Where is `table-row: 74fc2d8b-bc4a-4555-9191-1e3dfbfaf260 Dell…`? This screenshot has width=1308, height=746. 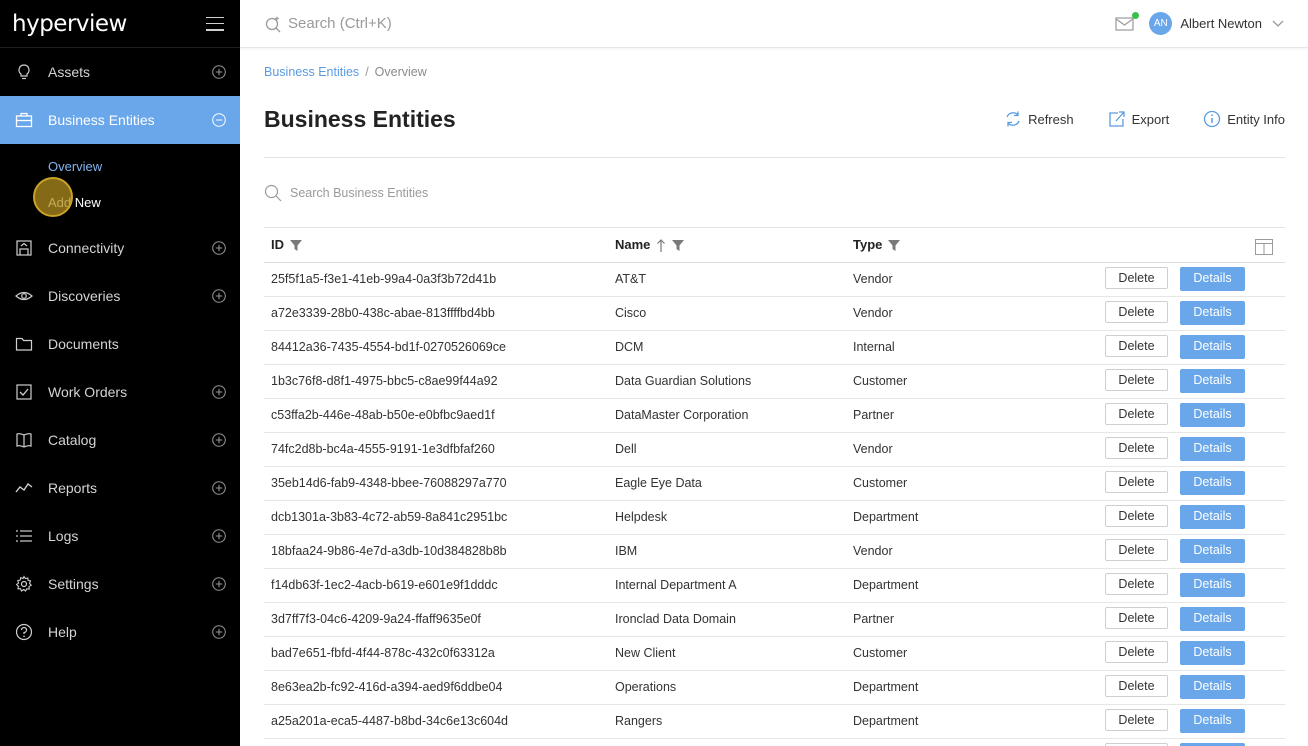 table-row: 74fc2d8b-bc4a-4555-9191-1e3dfbfaf260 Dell… is located at coordinates (774, 449).